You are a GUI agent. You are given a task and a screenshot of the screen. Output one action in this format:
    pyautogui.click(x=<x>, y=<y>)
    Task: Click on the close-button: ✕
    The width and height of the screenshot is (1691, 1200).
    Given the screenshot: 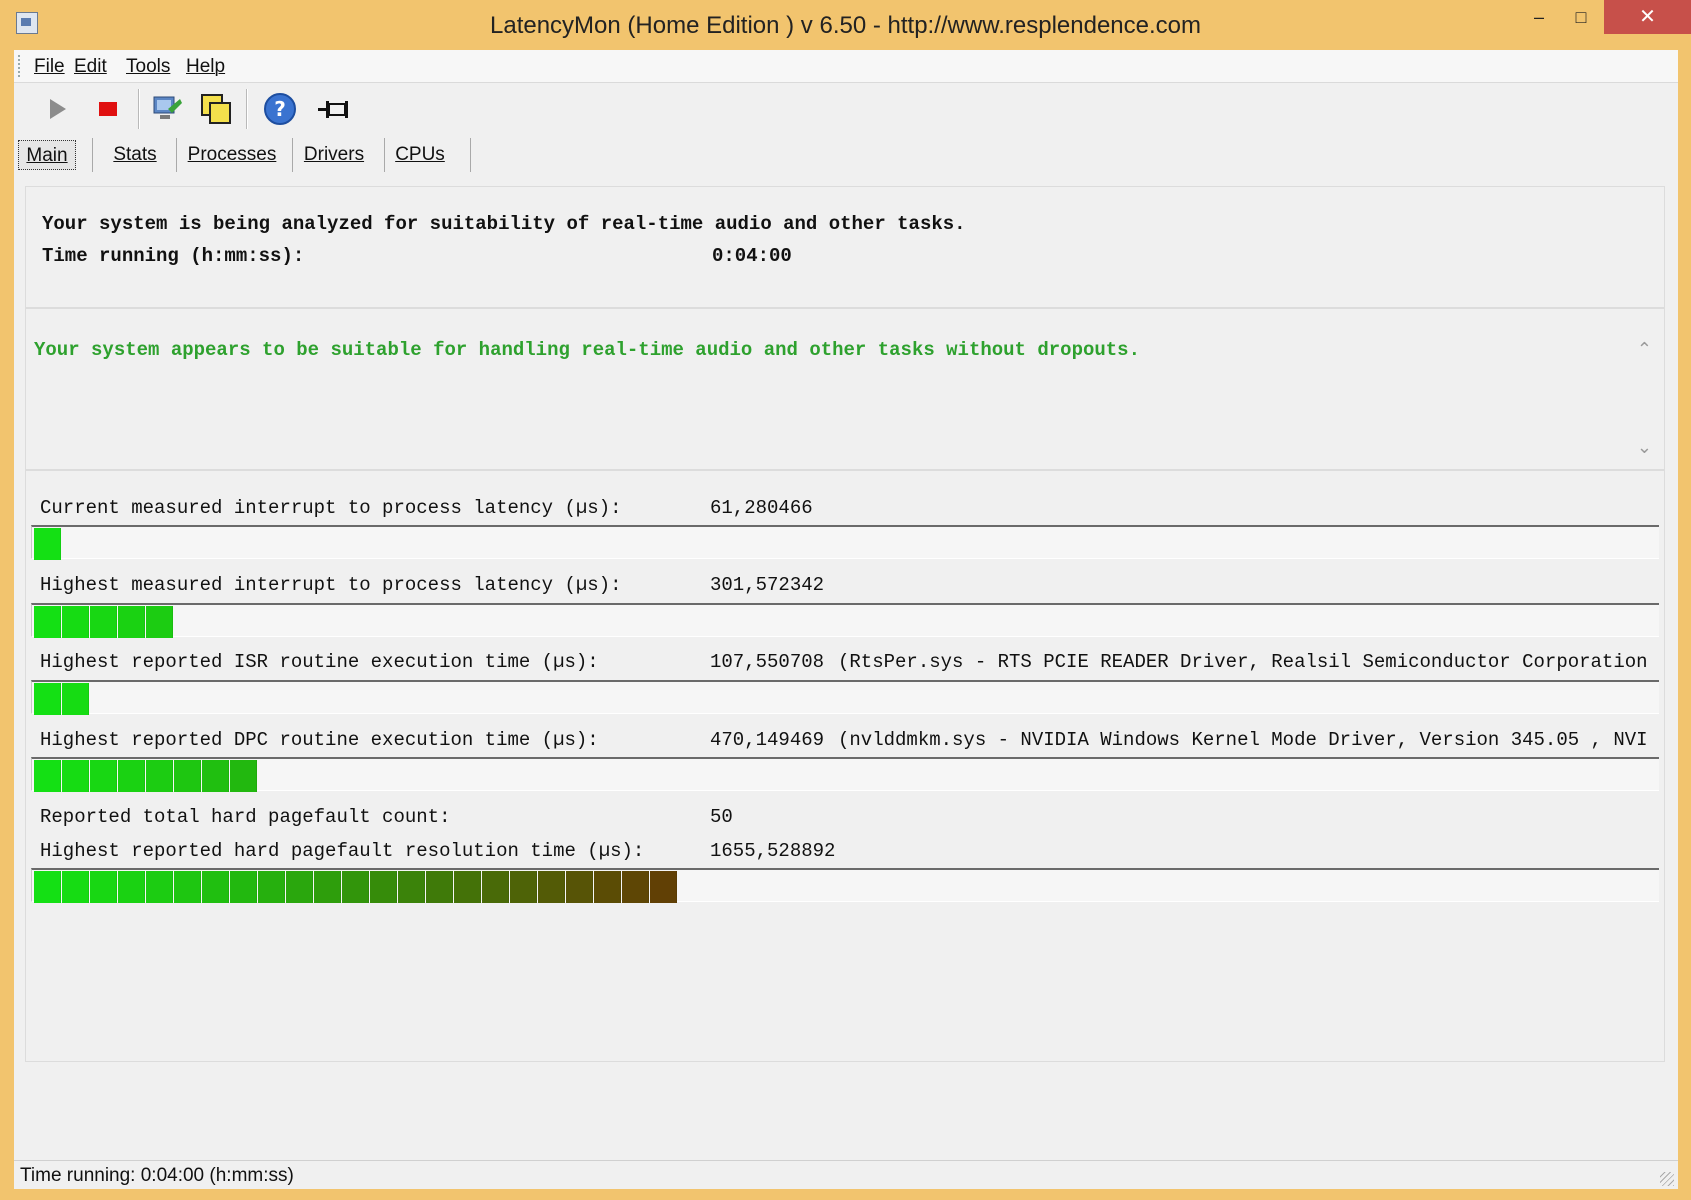 What is the action you would take?
    pyautogui.click(x=1647, y=17)
    